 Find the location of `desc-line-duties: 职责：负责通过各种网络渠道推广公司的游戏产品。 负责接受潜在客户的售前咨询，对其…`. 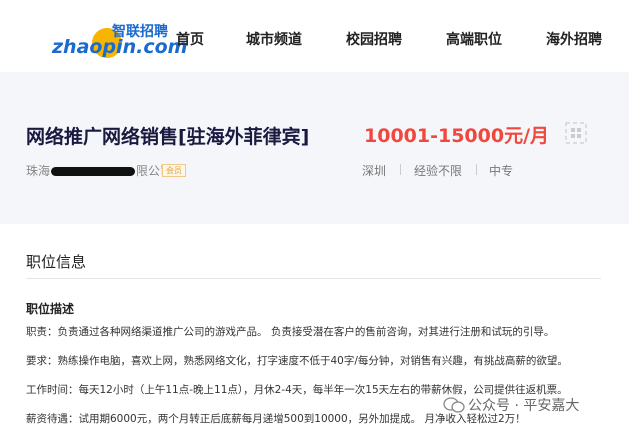

desc-line-duties: 职责：负责通过各种网络渠道推广公司的游戏产品。 负责接受潜在客户的售前咨询，对其… is located at coordinates (290, 332).